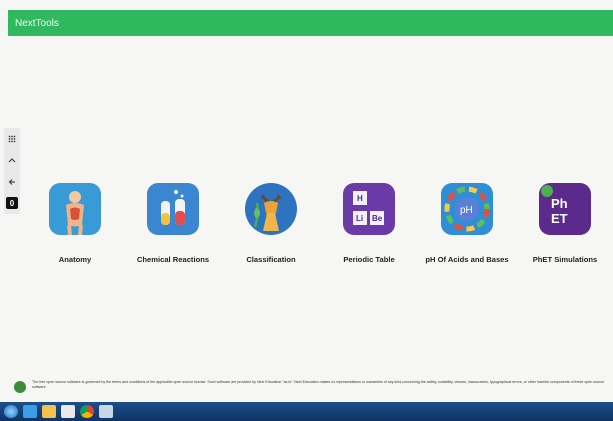  What do you see at coordinates (68, 411) in the screenshot?
I see `media-icon` at bounding box center [68, 411].